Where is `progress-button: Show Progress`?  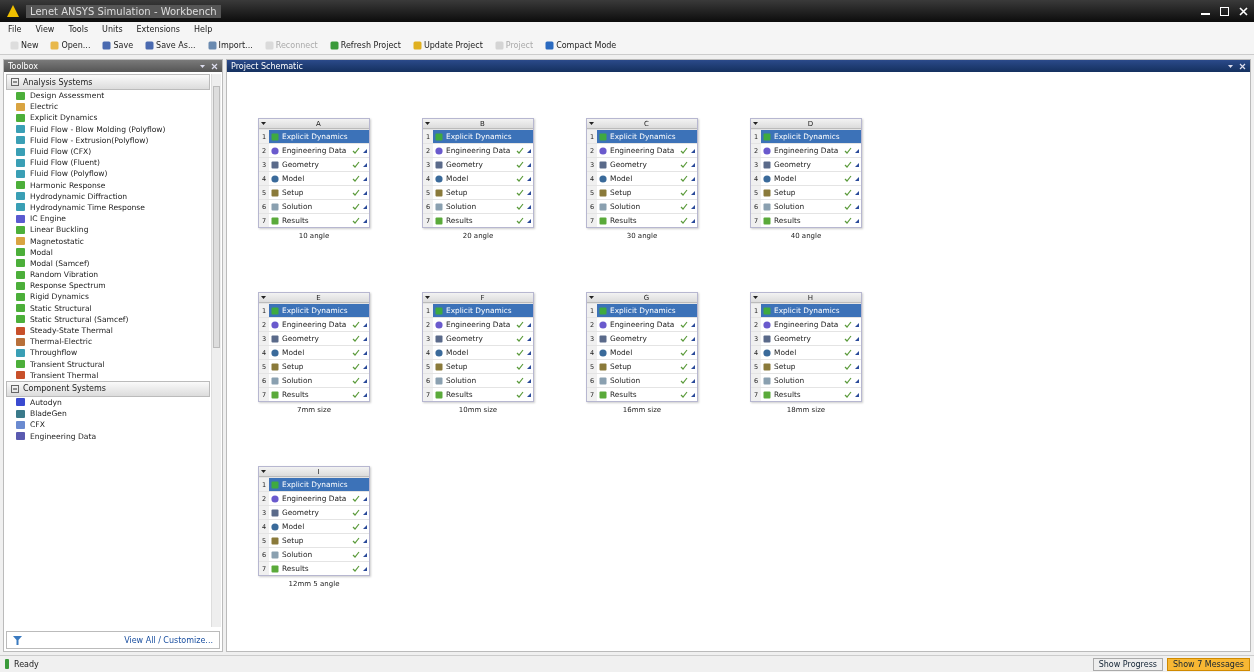
progress-button: Show Progress is located at coordinates (1127, 664).